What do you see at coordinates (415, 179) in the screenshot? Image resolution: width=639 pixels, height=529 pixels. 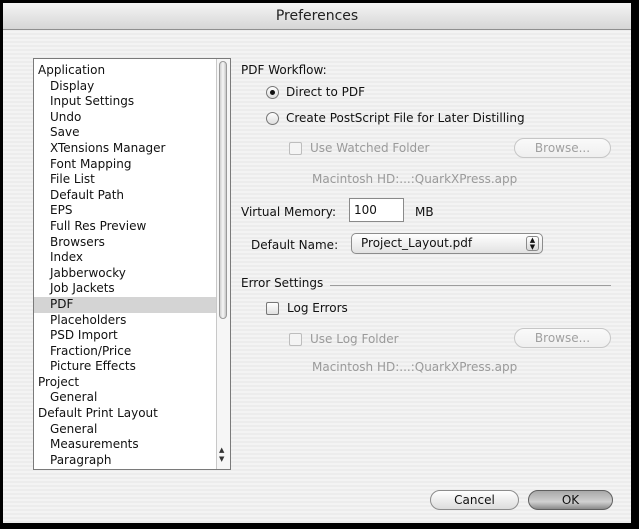 I see `watched-folder-path: Macintosh HD:...:QuarkXPress.app` at bounding box center [415, 179].